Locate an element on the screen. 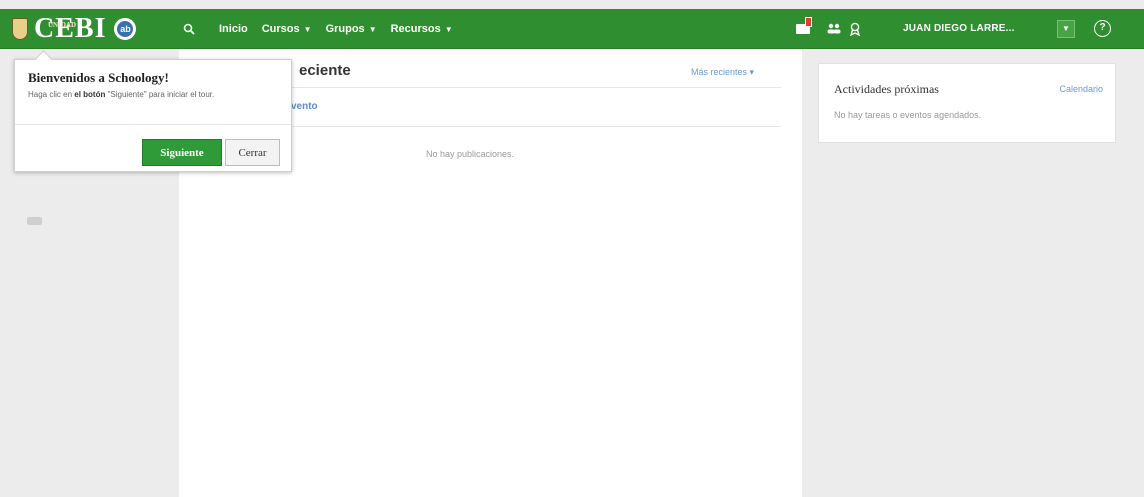 Image resolution: width=1144 pixels, height=497 pixels. empty-feed-message: No hay publicaciones. is located at coordinates (470, 154).